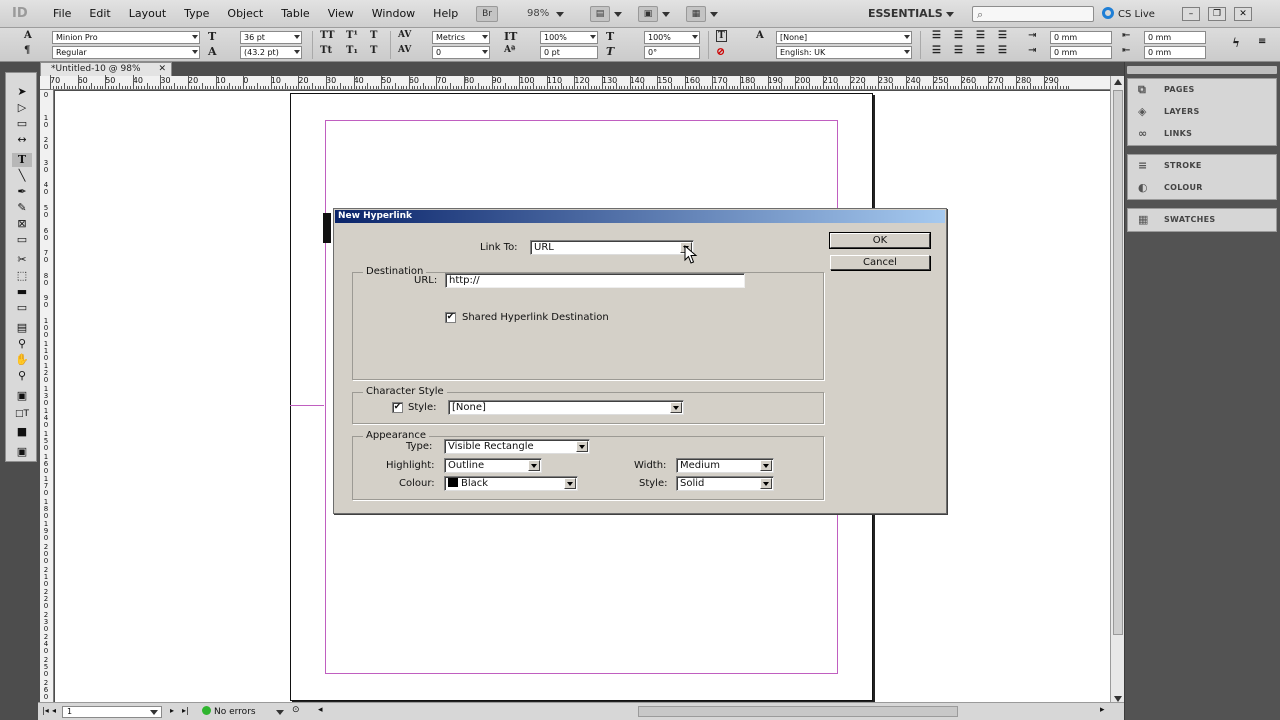  What do you see at coordinates (22, 192) in the screenshot?
I see `pen-tool-icon: ✒` at bounding box center [22, 192].